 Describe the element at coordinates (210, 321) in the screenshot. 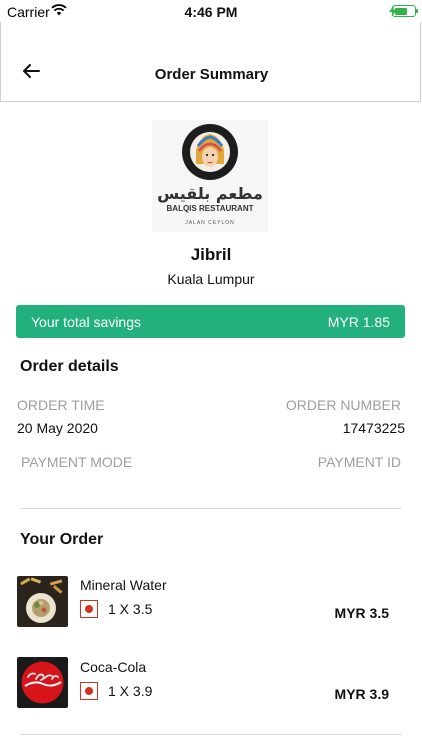

I see `savings-banner: Your total savings MYR 1.85` at that location.